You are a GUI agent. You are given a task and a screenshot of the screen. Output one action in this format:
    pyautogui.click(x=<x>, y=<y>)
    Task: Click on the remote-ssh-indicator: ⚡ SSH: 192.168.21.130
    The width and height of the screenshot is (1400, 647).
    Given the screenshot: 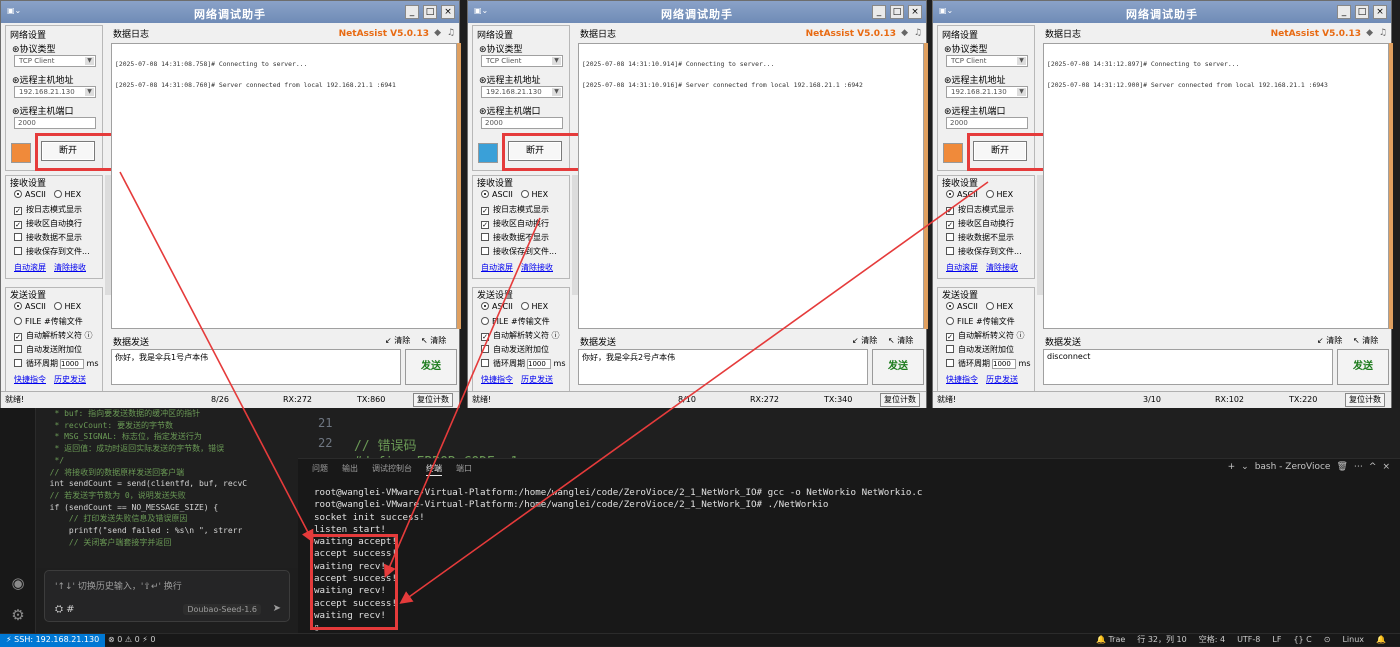 What is the action you would take?
    pyautogui.click(x=53, y=640)
    